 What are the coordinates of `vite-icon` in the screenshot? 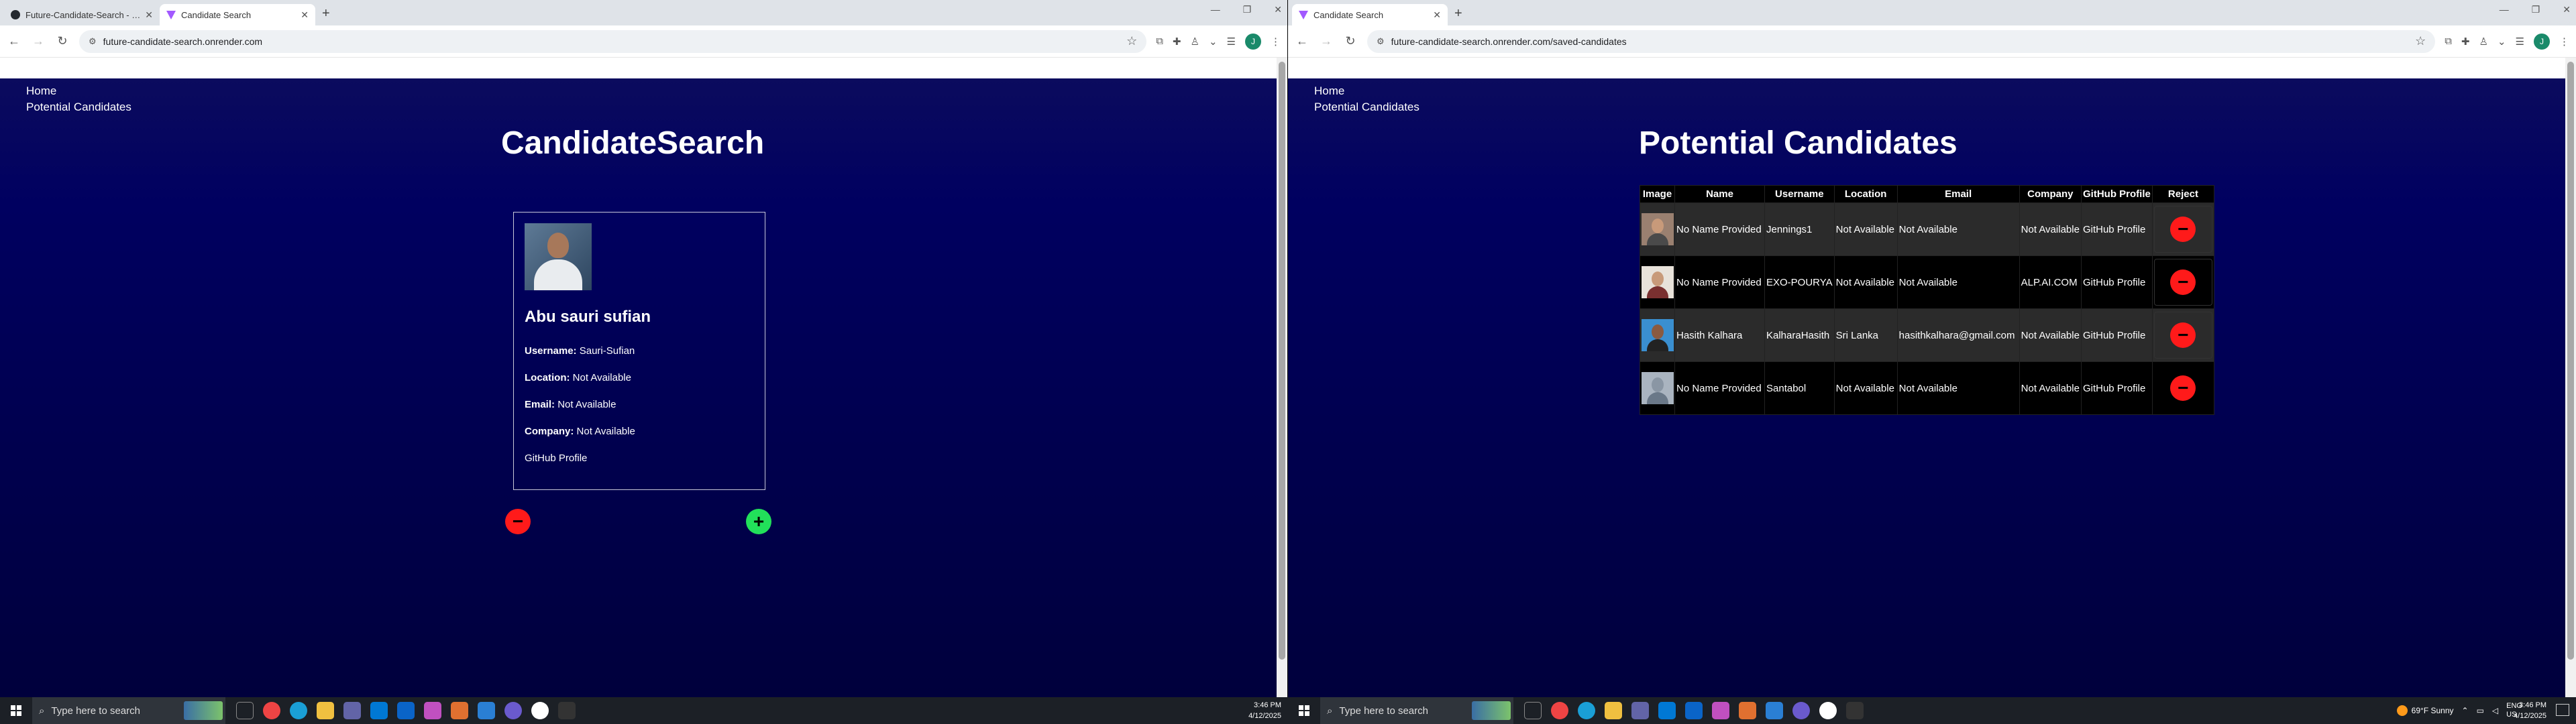 It's located at (1303, 14).